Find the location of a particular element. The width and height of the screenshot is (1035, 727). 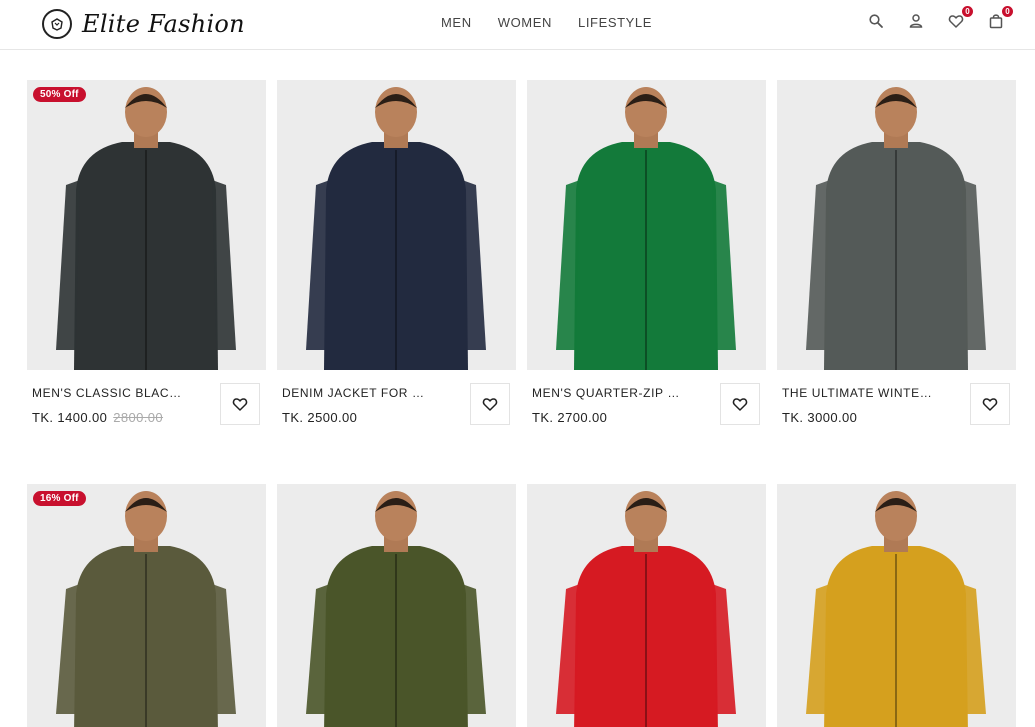

brand-emblem-icon is located at coordinates (57, 24).